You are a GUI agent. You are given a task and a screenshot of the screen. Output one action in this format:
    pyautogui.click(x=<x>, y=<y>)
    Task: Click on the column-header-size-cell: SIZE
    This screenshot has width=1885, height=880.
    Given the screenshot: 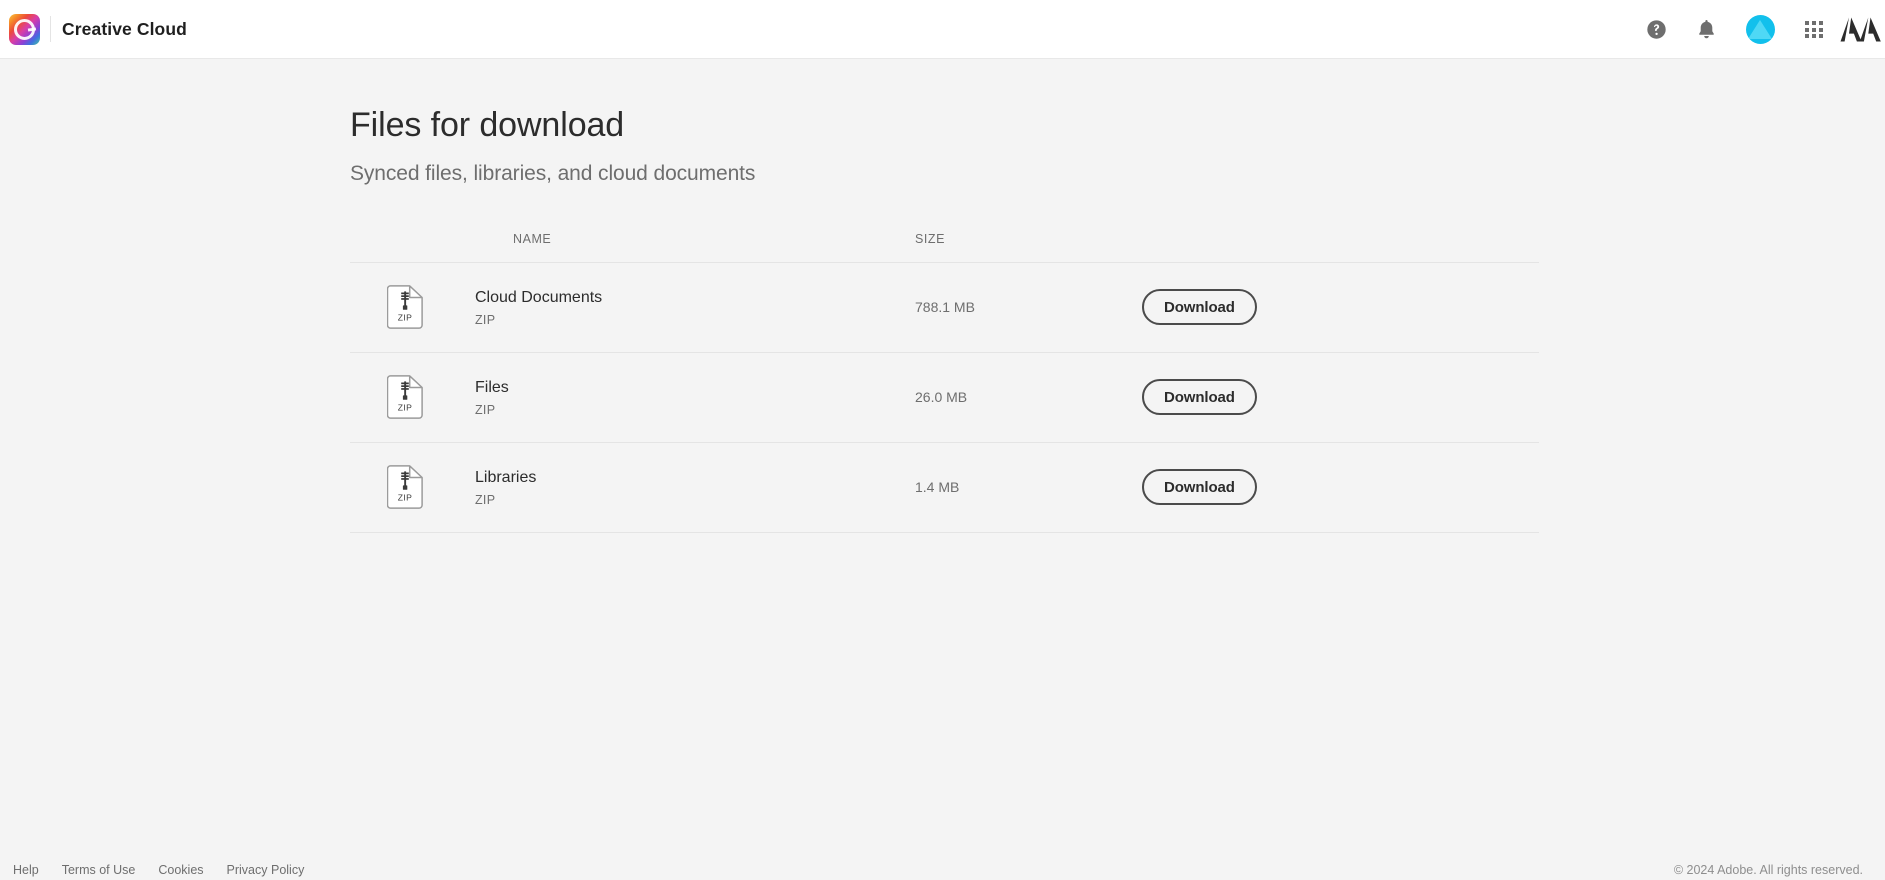 What is the action you would take?
    pyautogui.click(x=1015, y=239)
    